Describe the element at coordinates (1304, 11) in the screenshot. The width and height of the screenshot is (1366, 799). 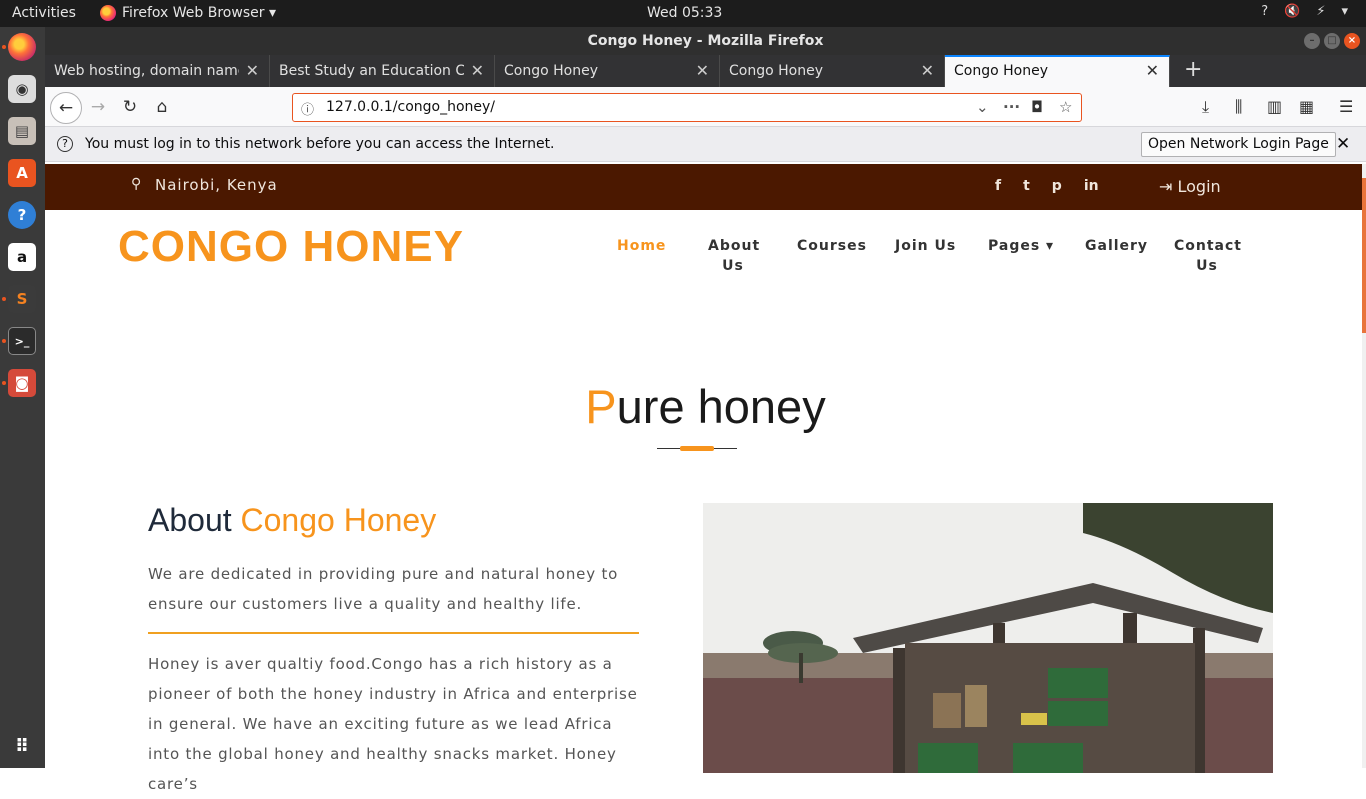
I see `system-tray: ? 🔇 ⚡ ▾` at that location.